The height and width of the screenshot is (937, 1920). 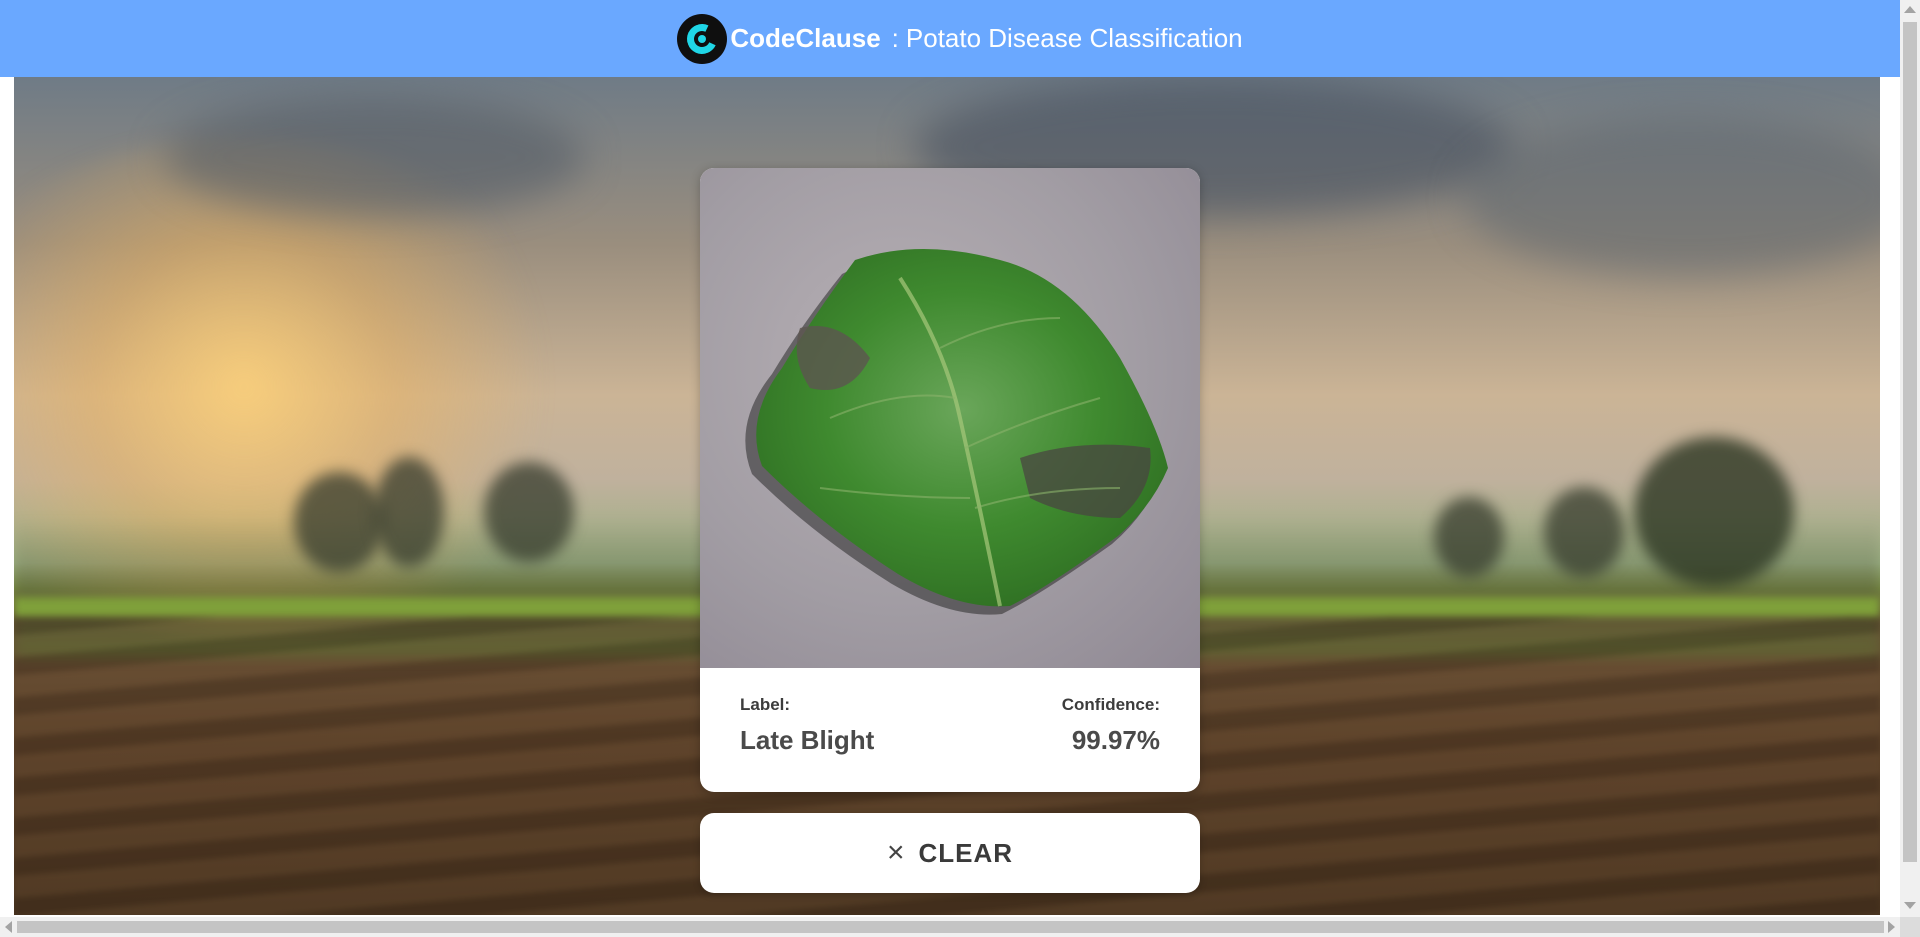 What do you see at coordinates (765, 704) in the screenshot?
I see `label-heading: Label:` at bounding box center [765, 704].